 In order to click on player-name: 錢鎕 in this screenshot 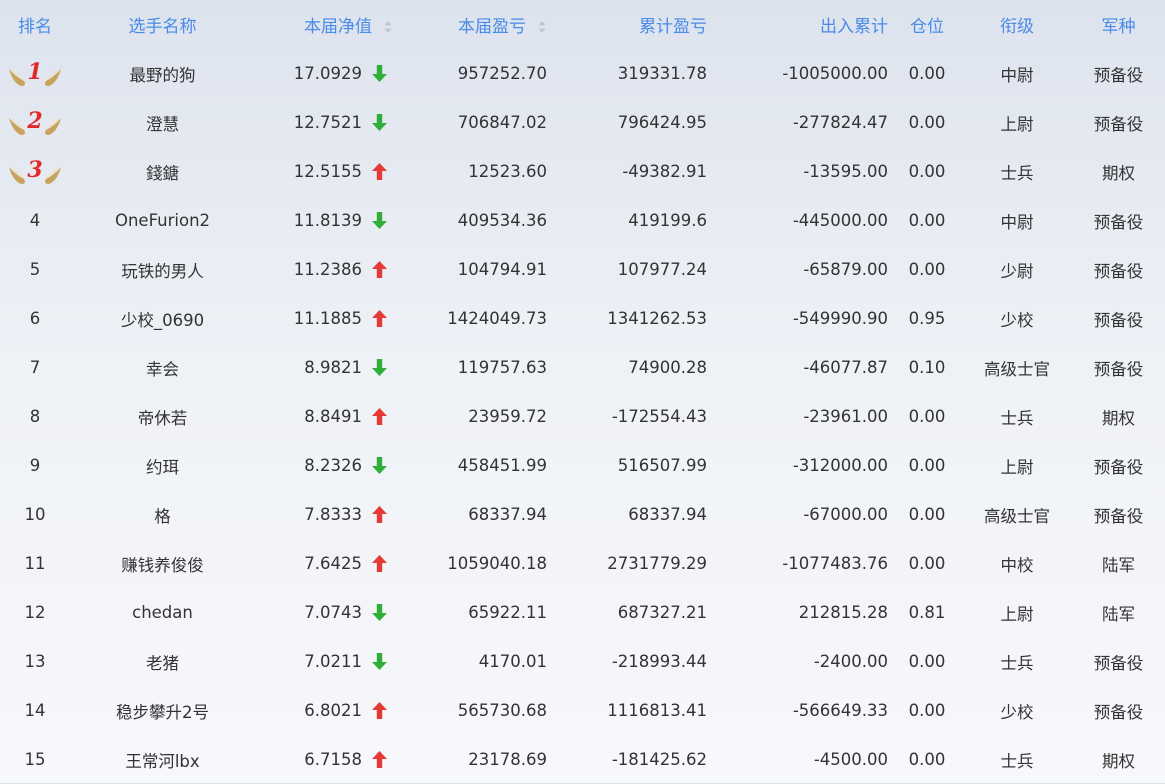, I will do `click(162, 171)`.